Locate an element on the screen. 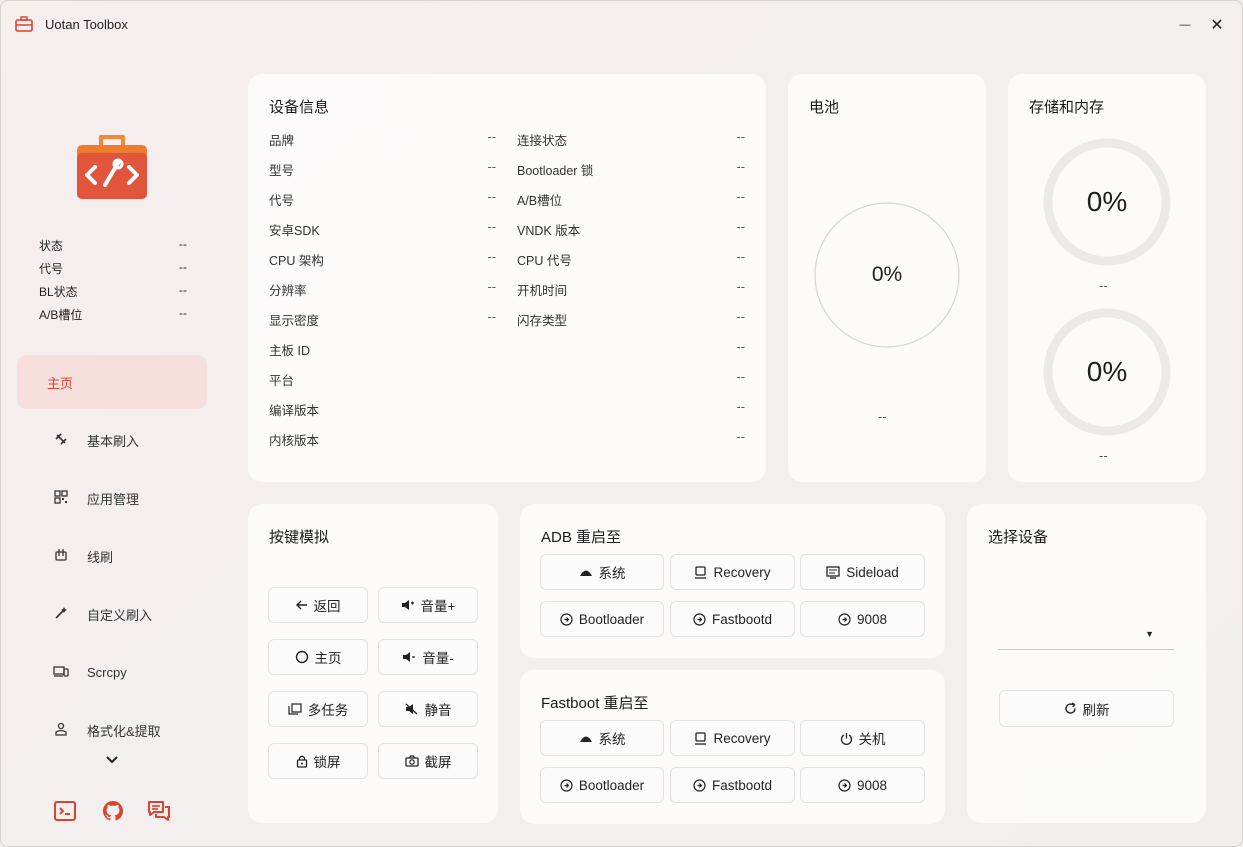 This screenshot has width=1243, height=847. adb-reboot-bootloader-button: Bootloader is located at coordinates (602, 619).